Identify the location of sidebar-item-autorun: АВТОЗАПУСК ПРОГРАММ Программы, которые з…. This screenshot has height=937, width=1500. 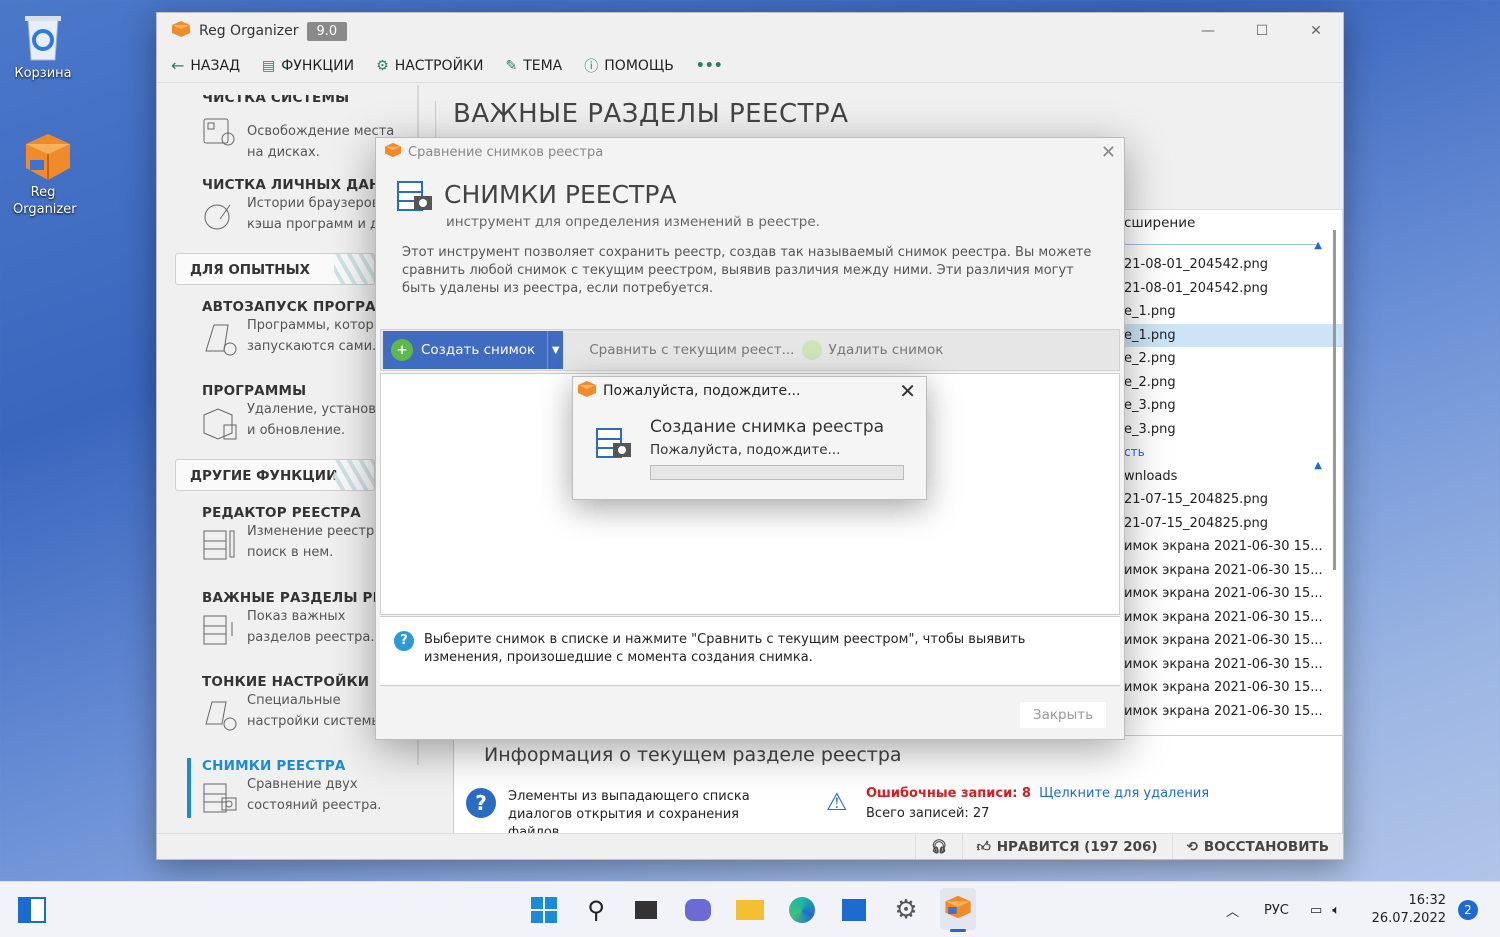
(280, 339).